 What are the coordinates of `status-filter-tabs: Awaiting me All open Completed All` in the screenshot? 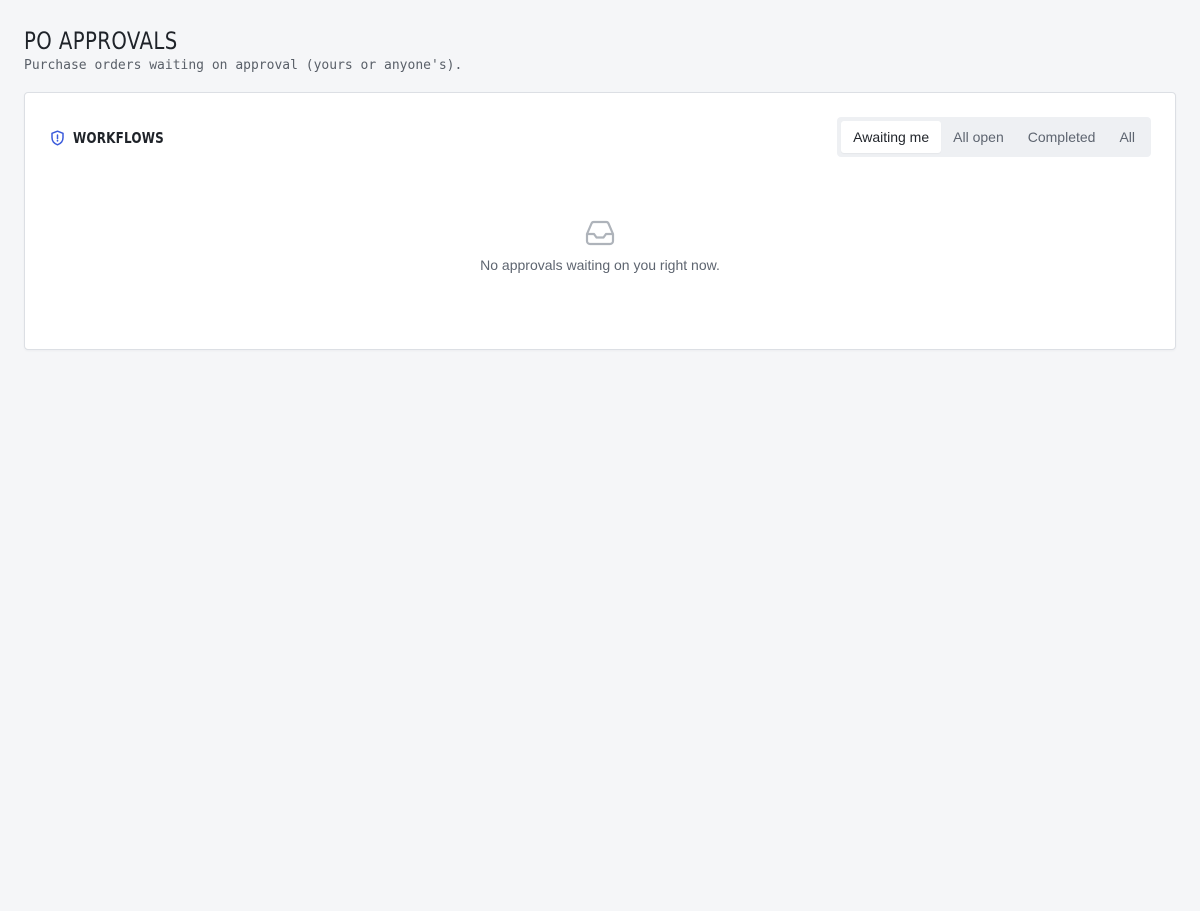 It's located at (994, 137).